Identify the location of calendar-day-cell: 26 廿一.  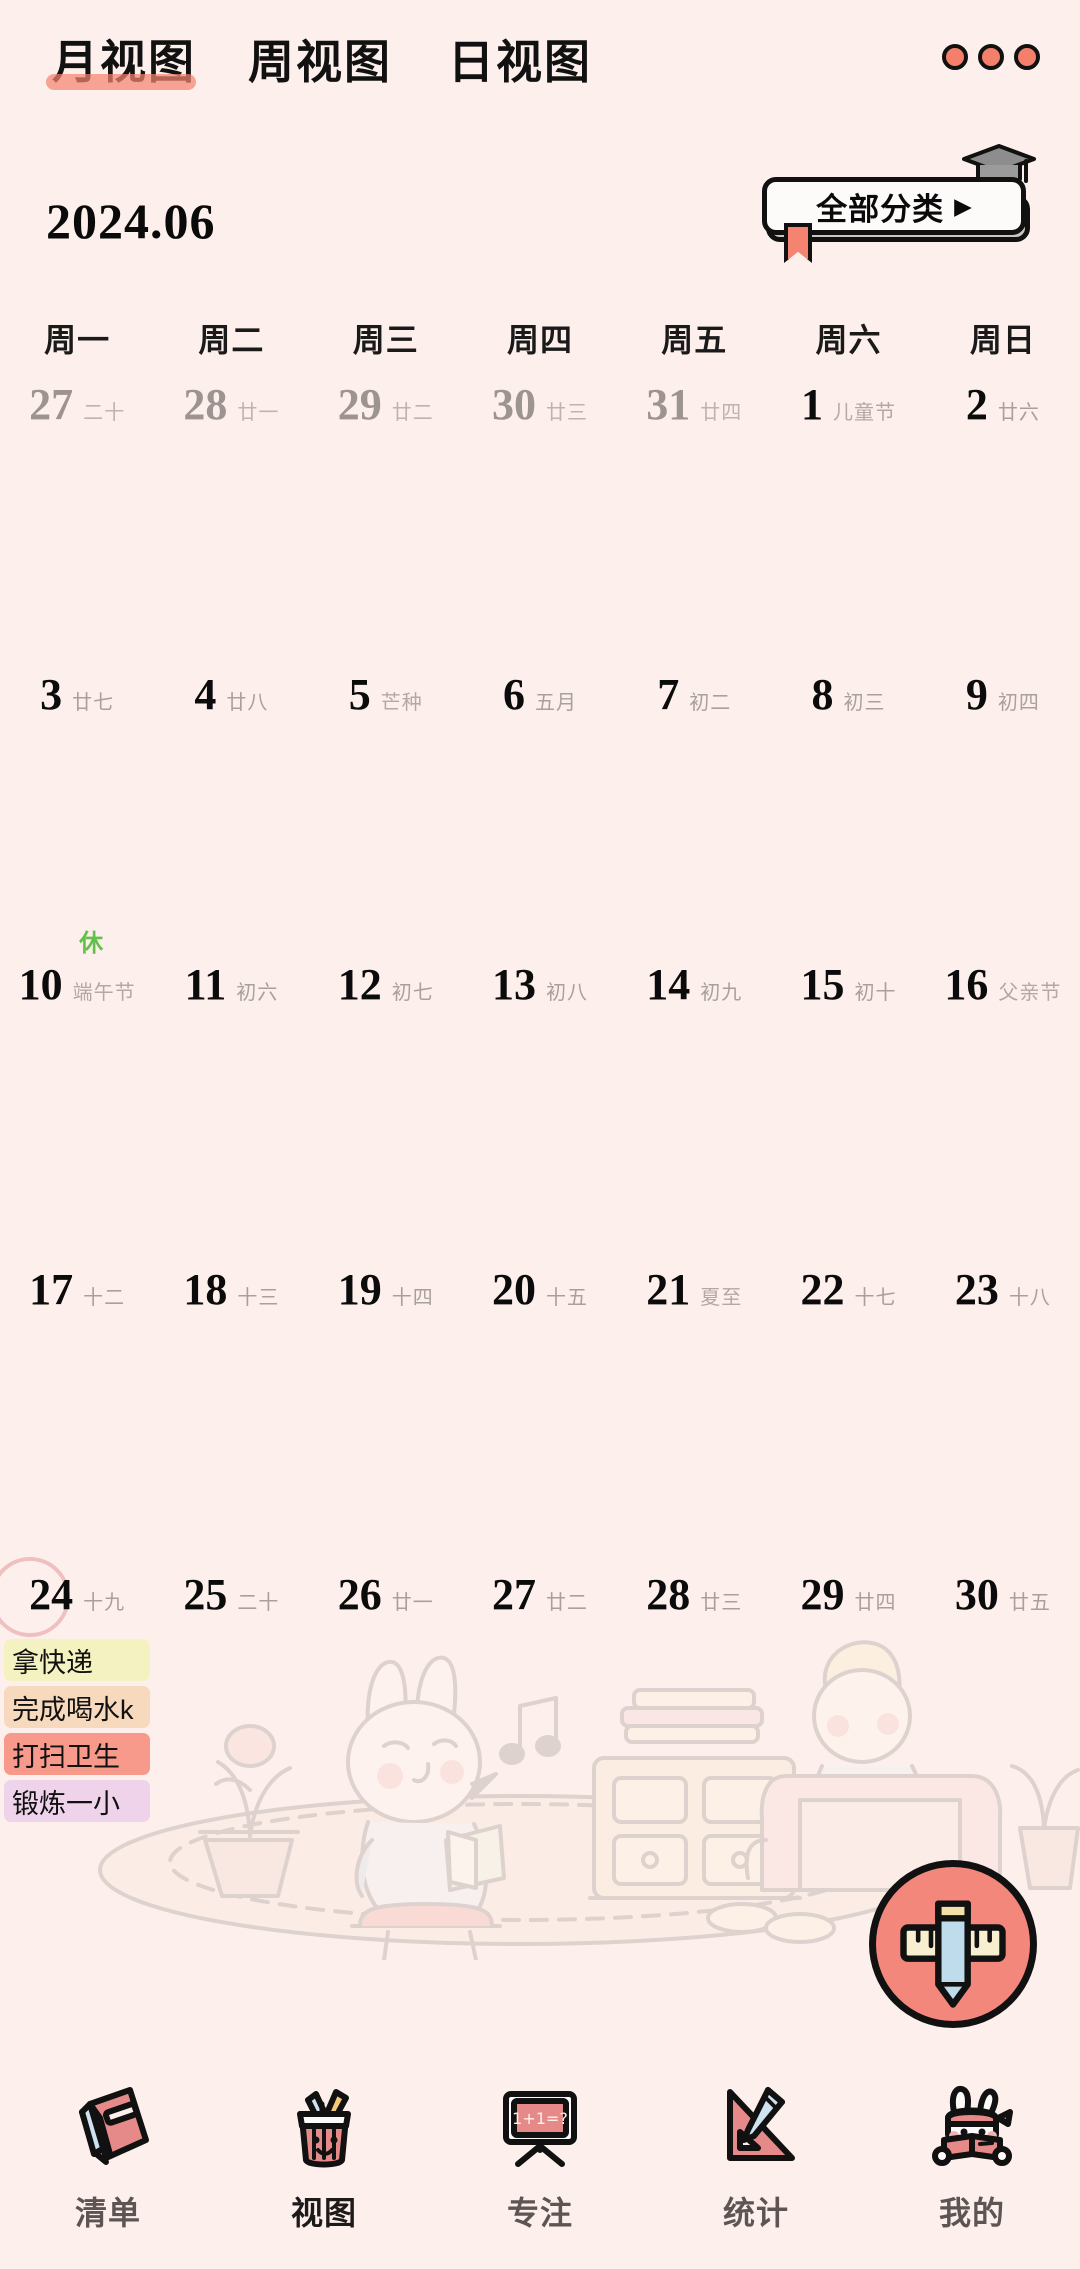
(386, 1808).